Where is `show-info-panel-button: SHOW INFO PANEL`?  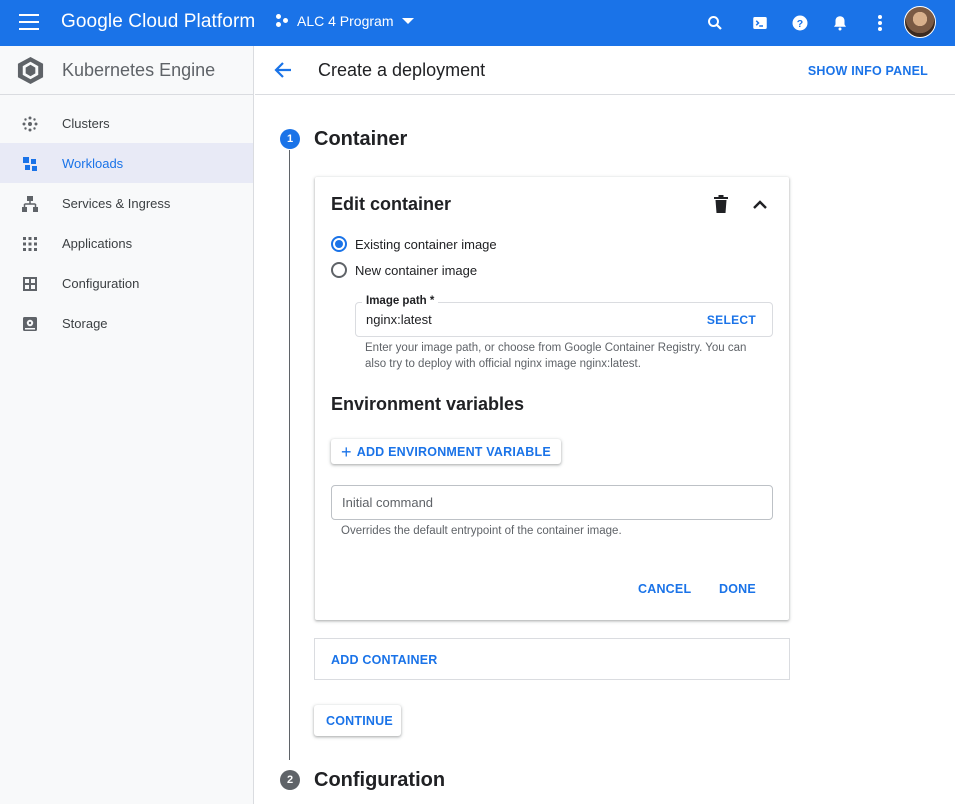
show-info-panel-button: SHOW INFO PANEL is located at coordinates (868, 71).